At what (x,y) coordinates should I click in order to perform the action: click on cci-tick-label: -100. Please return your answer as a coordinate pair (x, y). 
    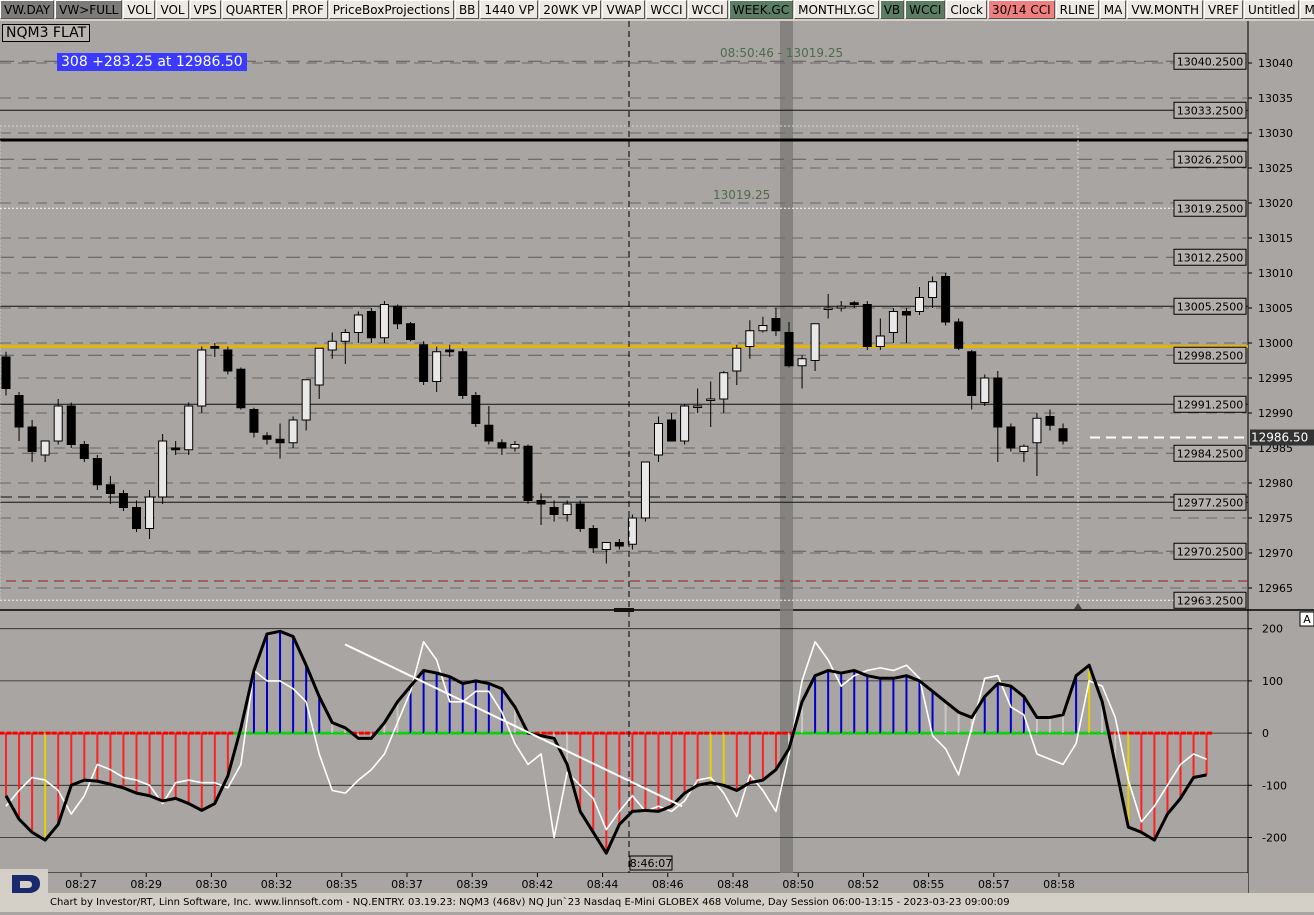
    Looking at the image, I should click on (1274, 785).